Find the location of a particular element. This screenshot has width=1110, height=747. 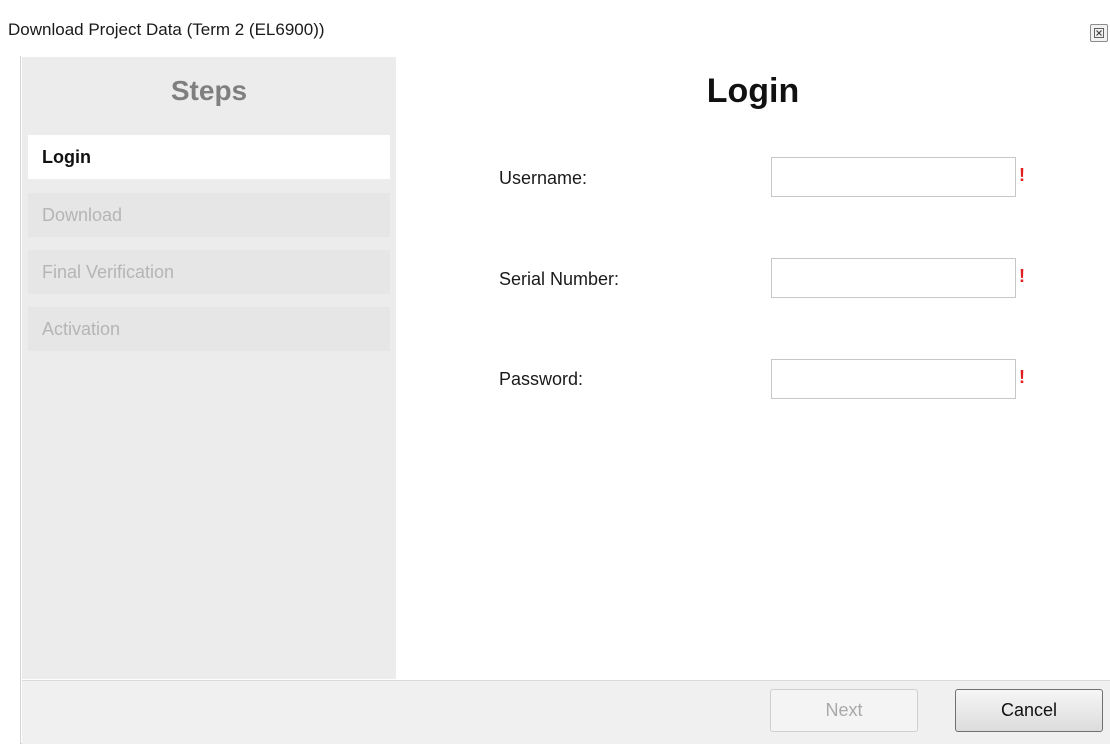

password-required-icon: ! is located at coordinates (1022, 377).